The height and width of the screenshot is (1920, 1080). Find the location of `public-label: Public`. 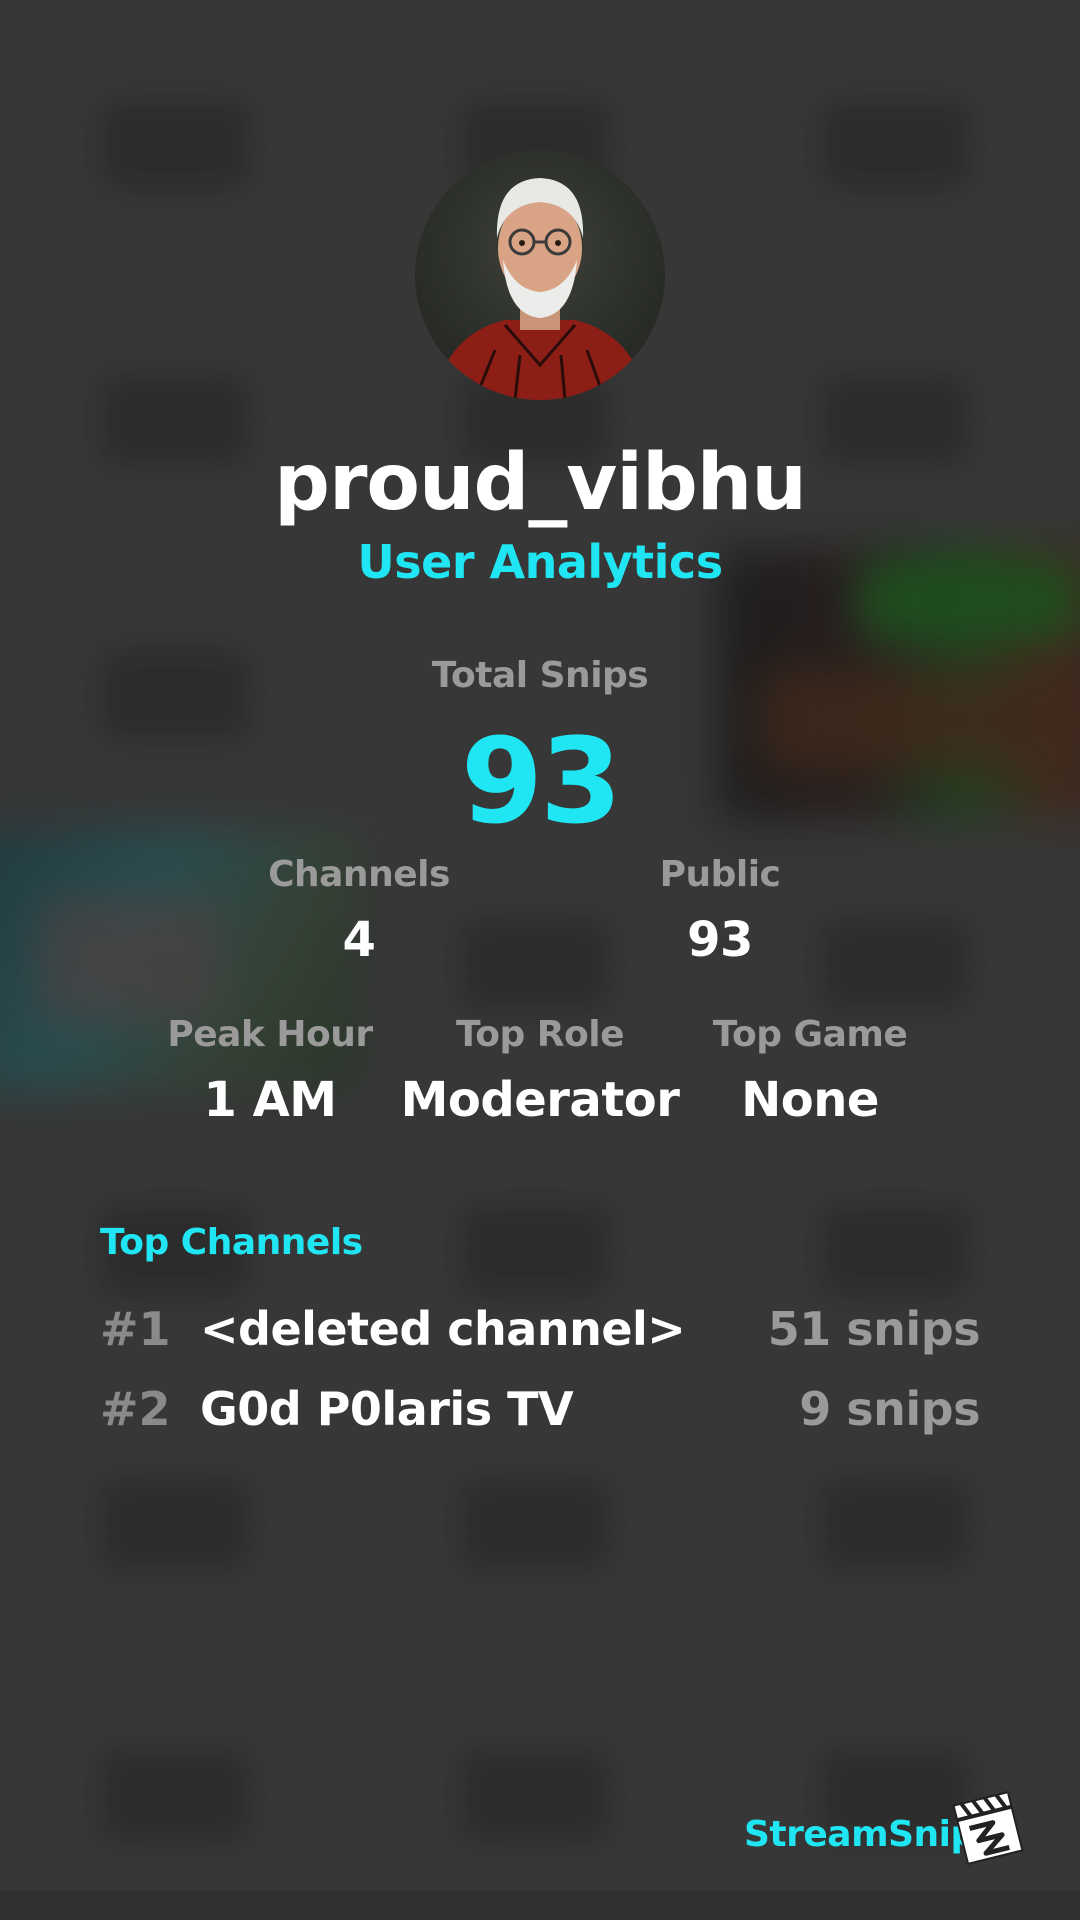

public-label: Public is located at coordinates (720, 874).